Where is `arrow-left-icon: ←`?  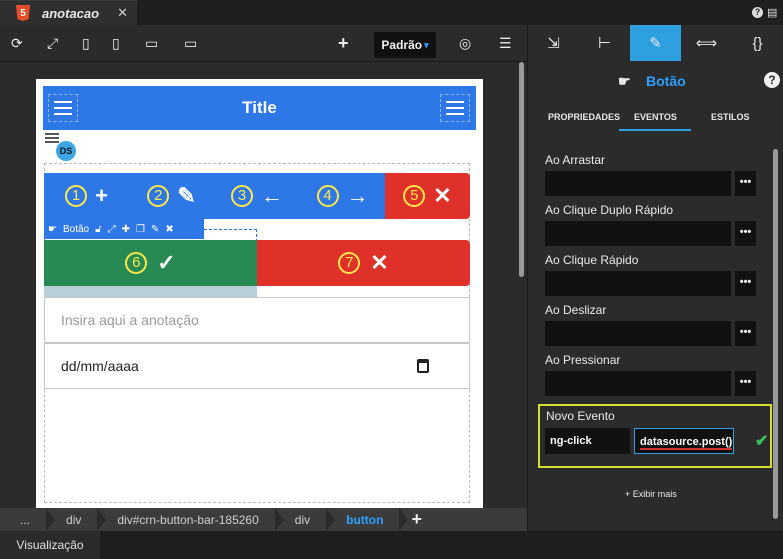
arrow-left-icon: ← is located at coordinates (272, 195).